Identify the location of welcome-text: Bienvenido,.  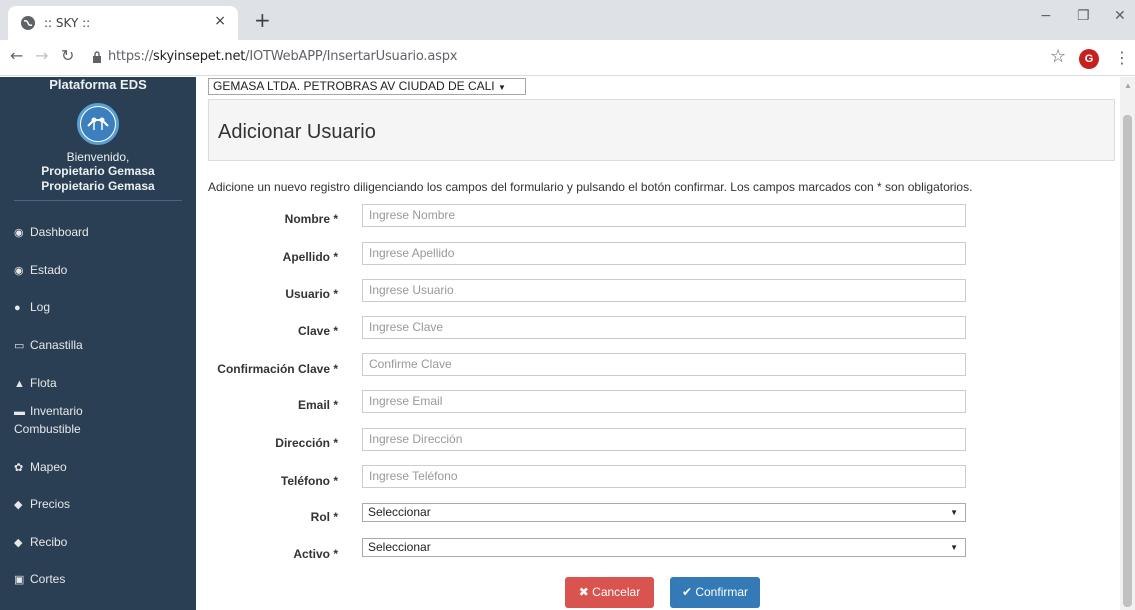
(98, 157).